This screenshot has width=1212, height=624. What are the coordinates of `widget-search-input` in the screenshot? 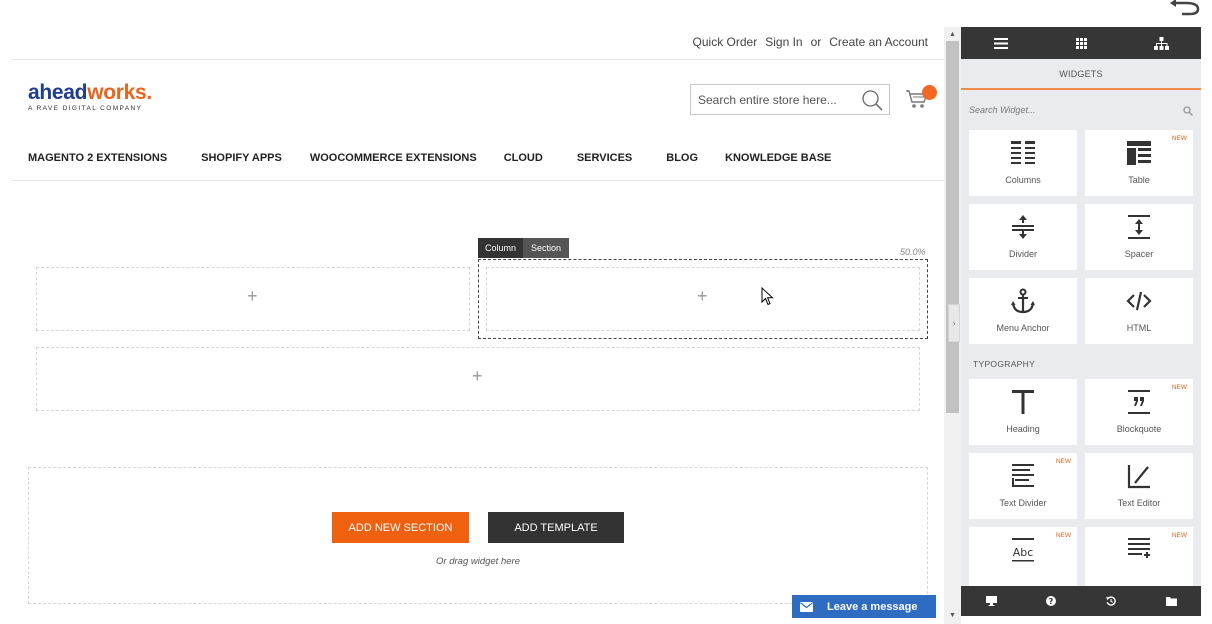 It's located at (1081, 110).